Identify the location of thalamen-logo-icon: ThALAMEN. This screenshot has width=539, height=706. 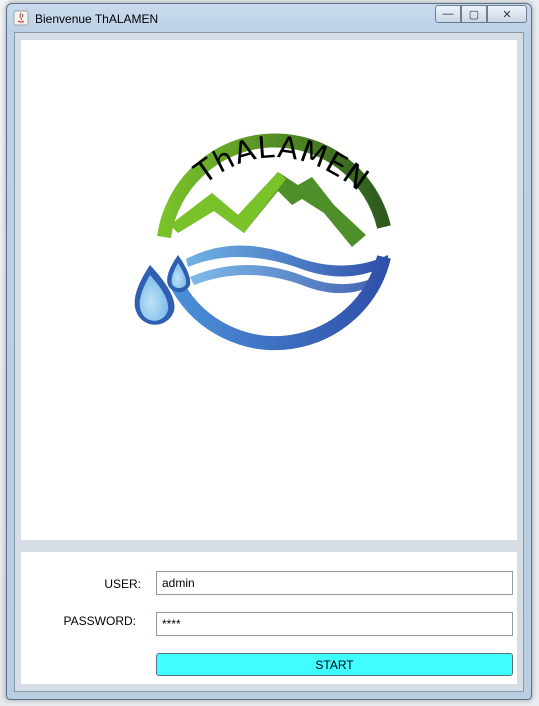
(262, 240).